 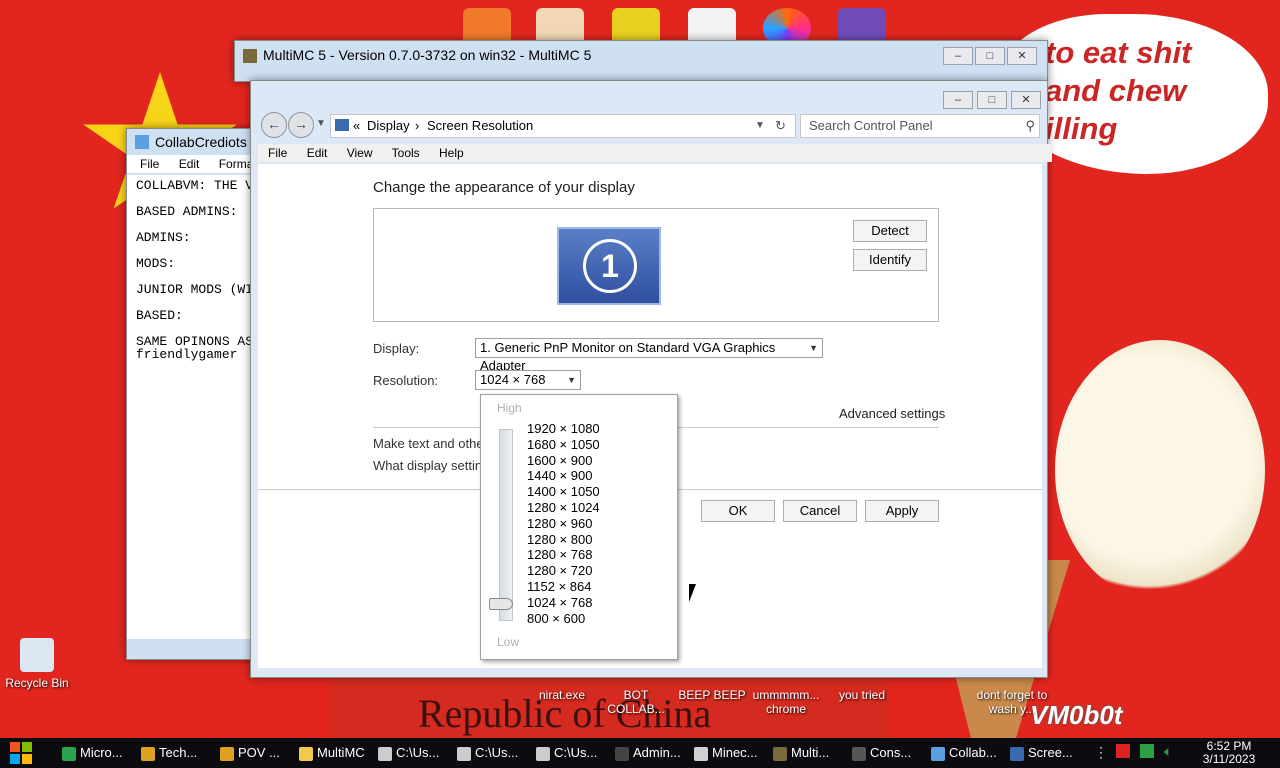 What do you see at coordinates (428, 443) in the screenshot?
I see `text-size-link: Make text and othe` at bounding box center [428, 443].